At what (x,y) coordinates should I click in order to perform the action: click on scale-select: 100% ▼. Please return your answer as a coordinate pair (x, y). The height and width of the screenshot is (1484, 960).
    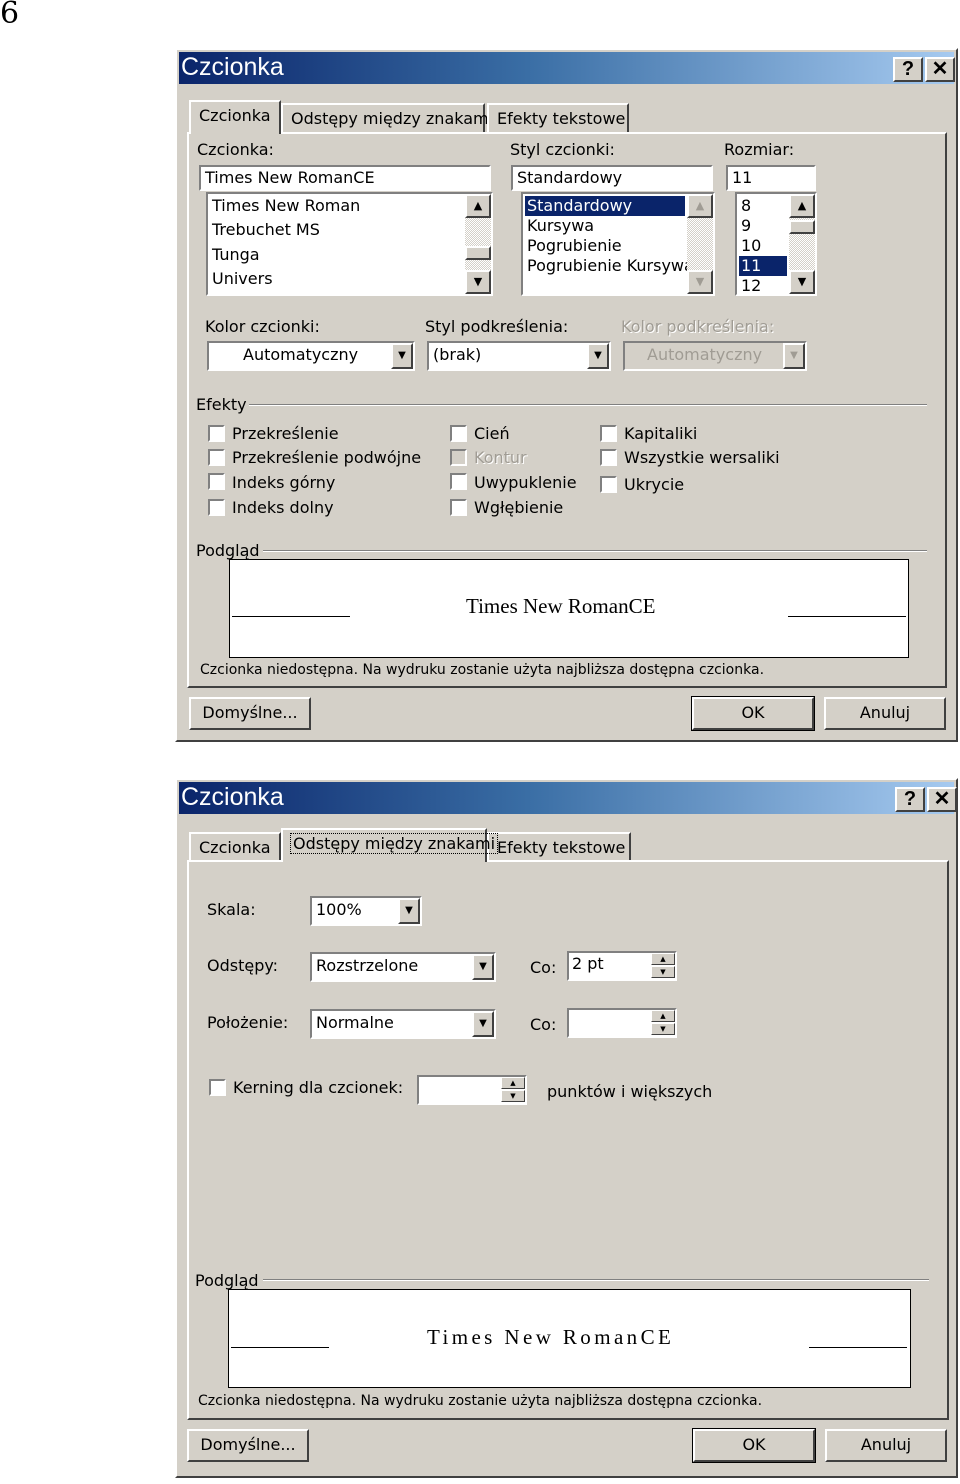
    Looking at the image, I should click on (366, 911).